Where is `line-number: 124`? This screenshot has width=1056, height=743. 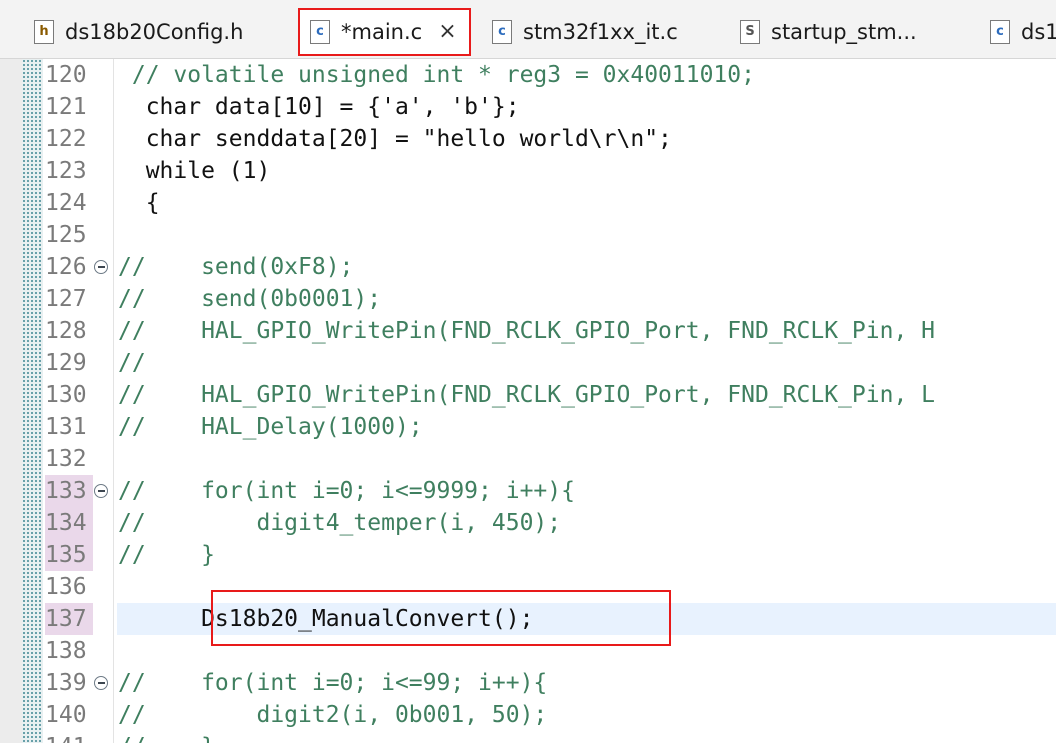
line-number: 124 is located at coordinates (66, 203).